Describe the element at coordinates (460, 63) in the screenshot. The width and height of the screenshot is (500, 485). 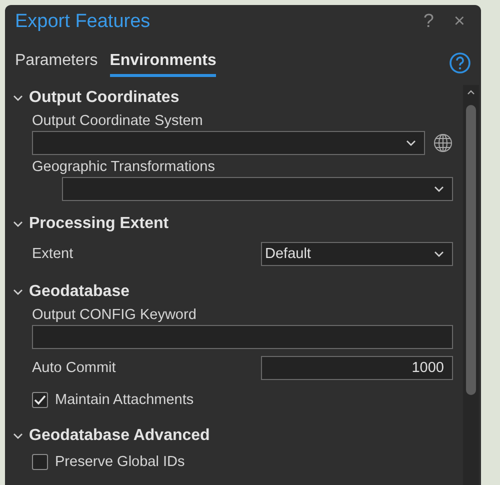
I see `help-icon` at that location.